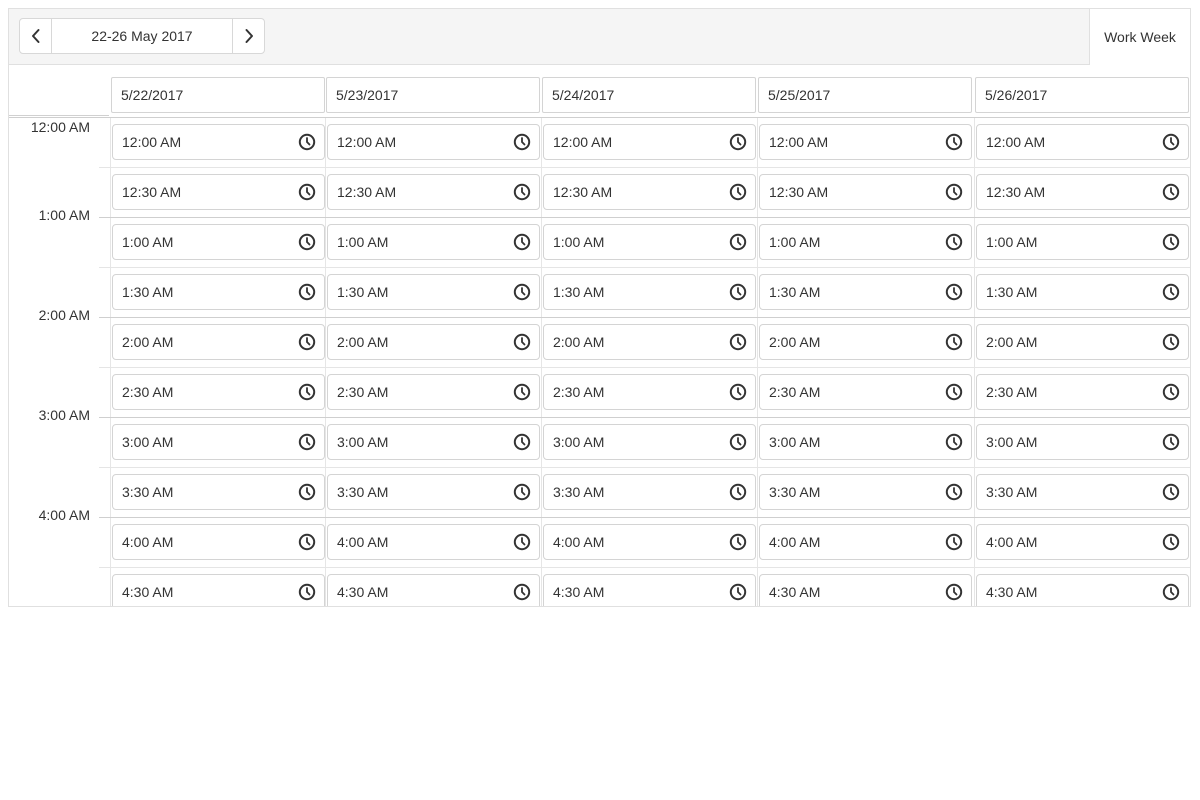 This screenshot has height=800, width=1200. What do you see at coordinates (218, 95) in the screenshot?
I see `column-header: 5/22/2017` at bounding box center [218, 95].